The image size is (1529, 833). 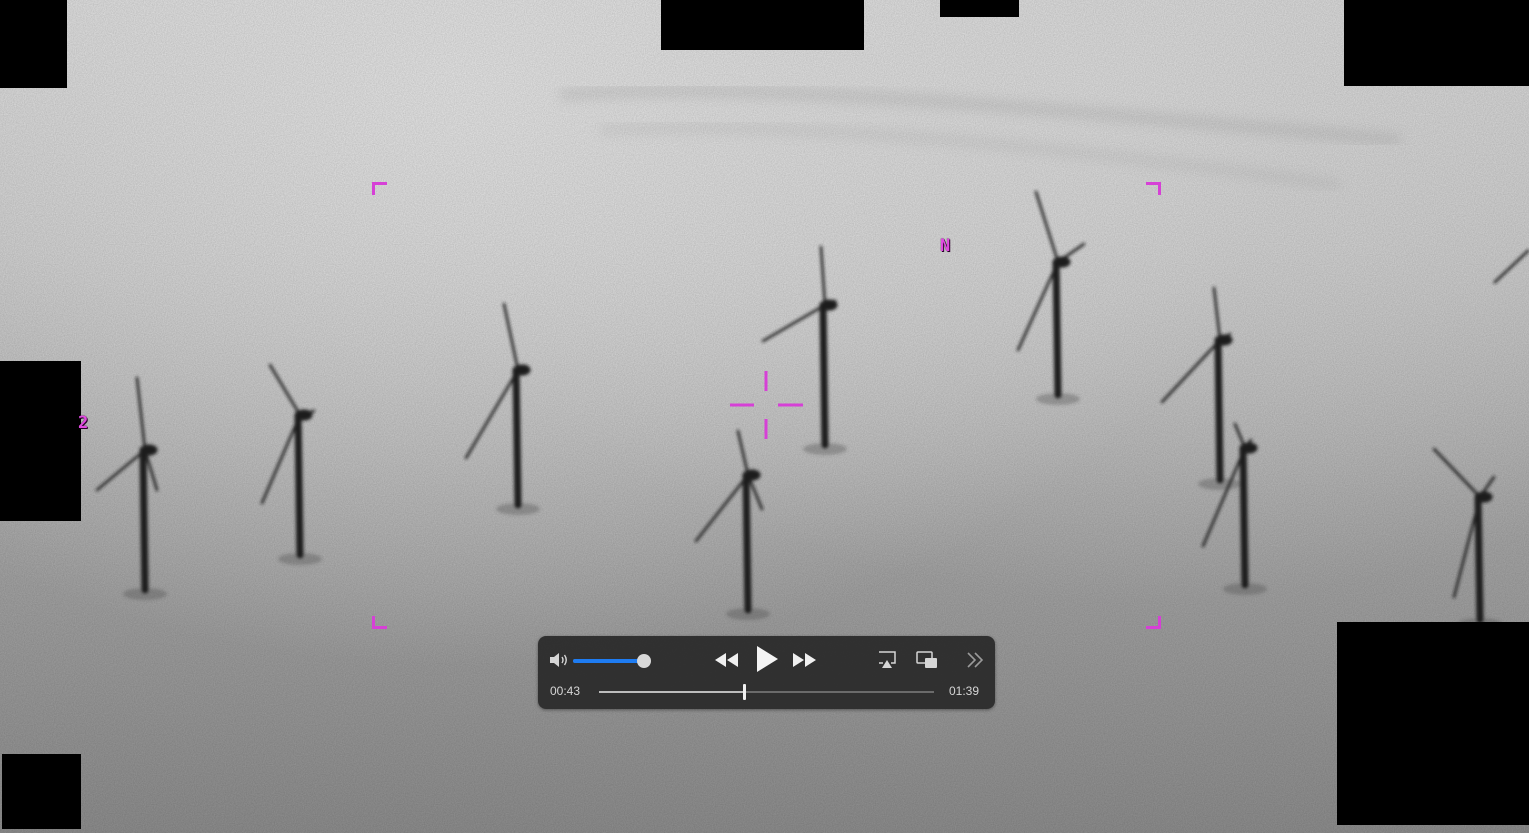 I want to click on crosshair-reticle, so click(x=766, y=405).